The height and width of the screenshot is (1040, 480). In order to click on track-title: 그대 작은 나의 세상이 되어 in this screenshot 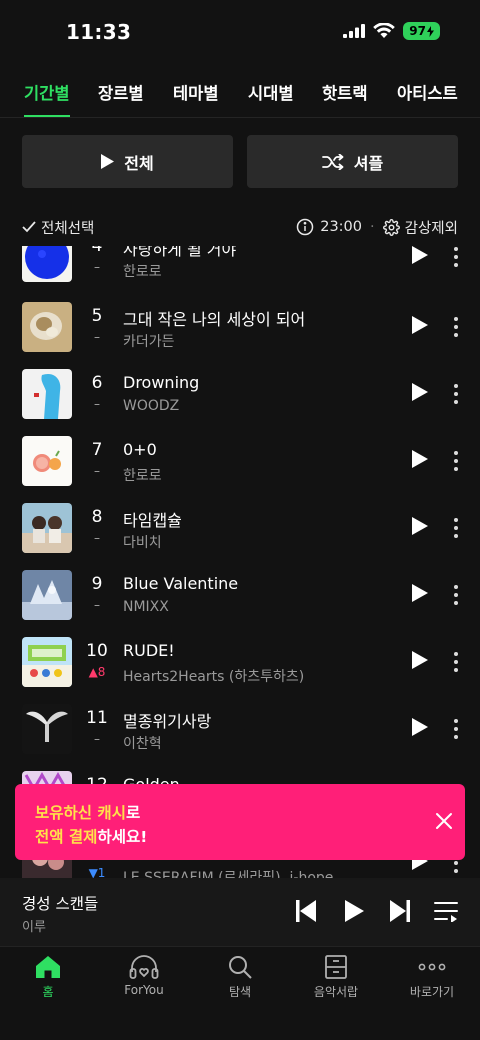, I will do `click(214, 319)`.